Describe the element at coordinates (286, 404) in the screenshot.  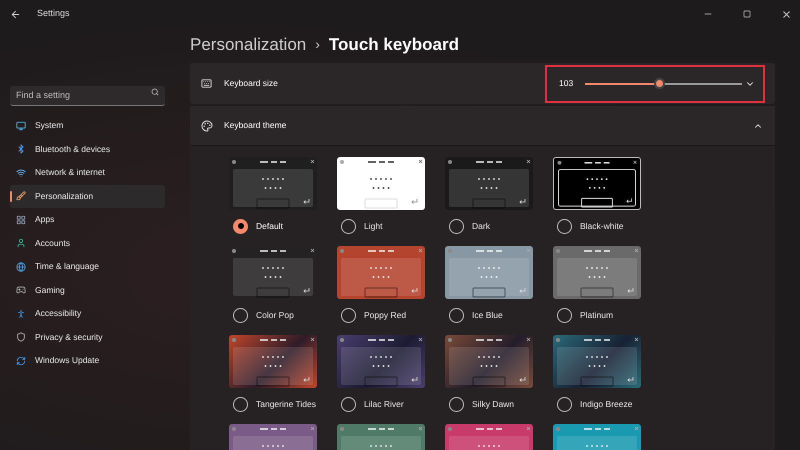
I see `theme-label: Tangerine Tides` at that location.